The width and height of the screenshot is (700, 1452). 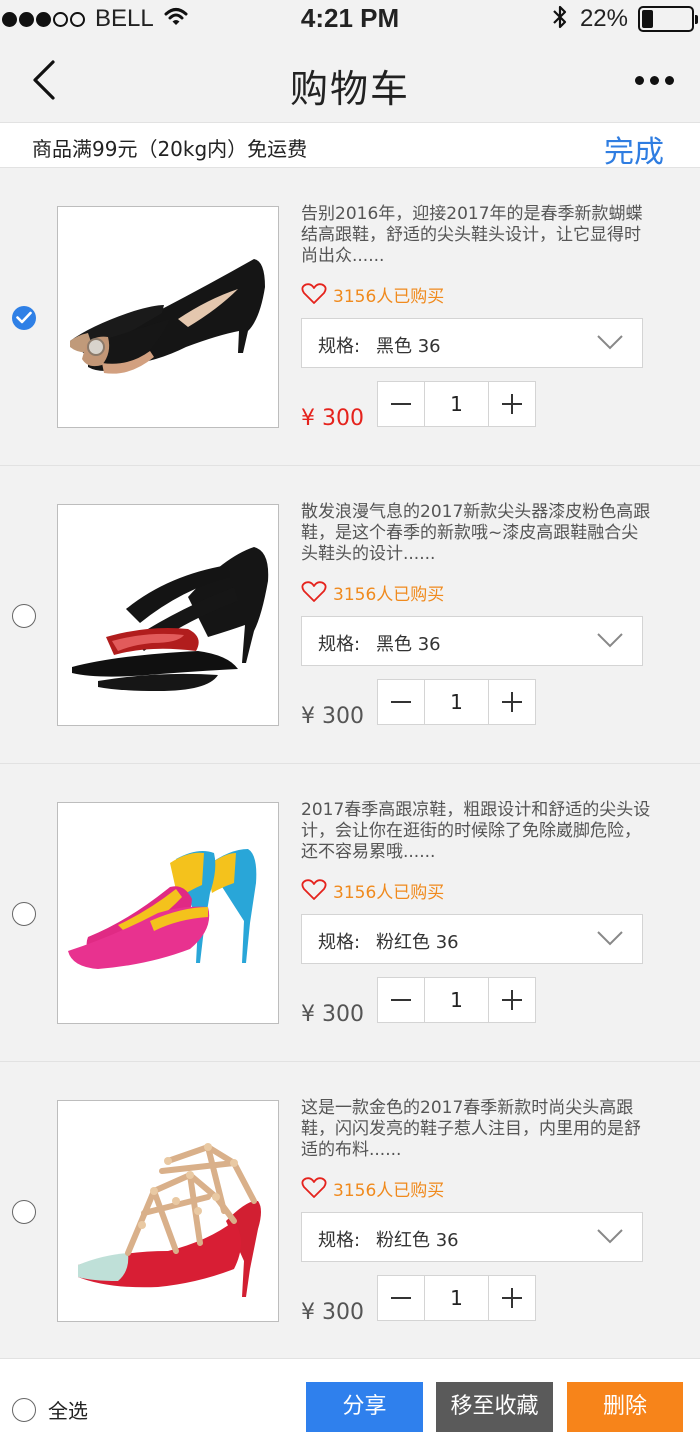 What do you see at coordinates (349, 89) in the screenshot?
I see `page-title: 购物车` at bounding box center [349, 89].